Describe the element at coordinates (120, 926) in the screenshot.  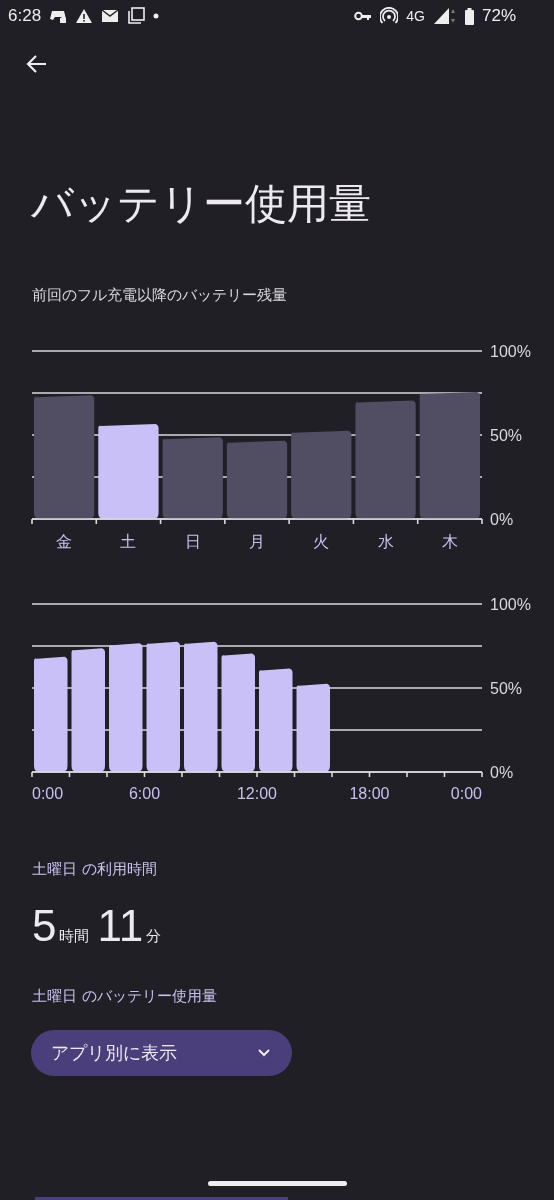
I see `usage-value: 11` at that location.